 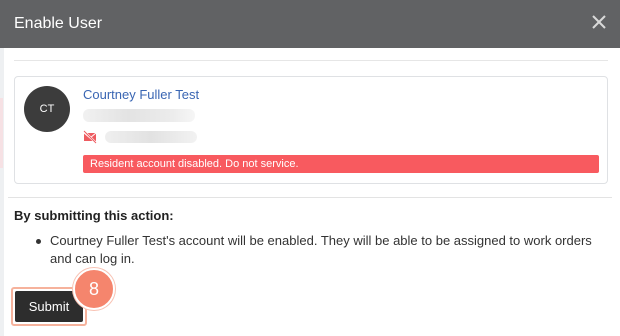 What do you see at coordinates (139, 115) in the screenshot?
I see `redacted-phone` at bounding box center [139, 115].